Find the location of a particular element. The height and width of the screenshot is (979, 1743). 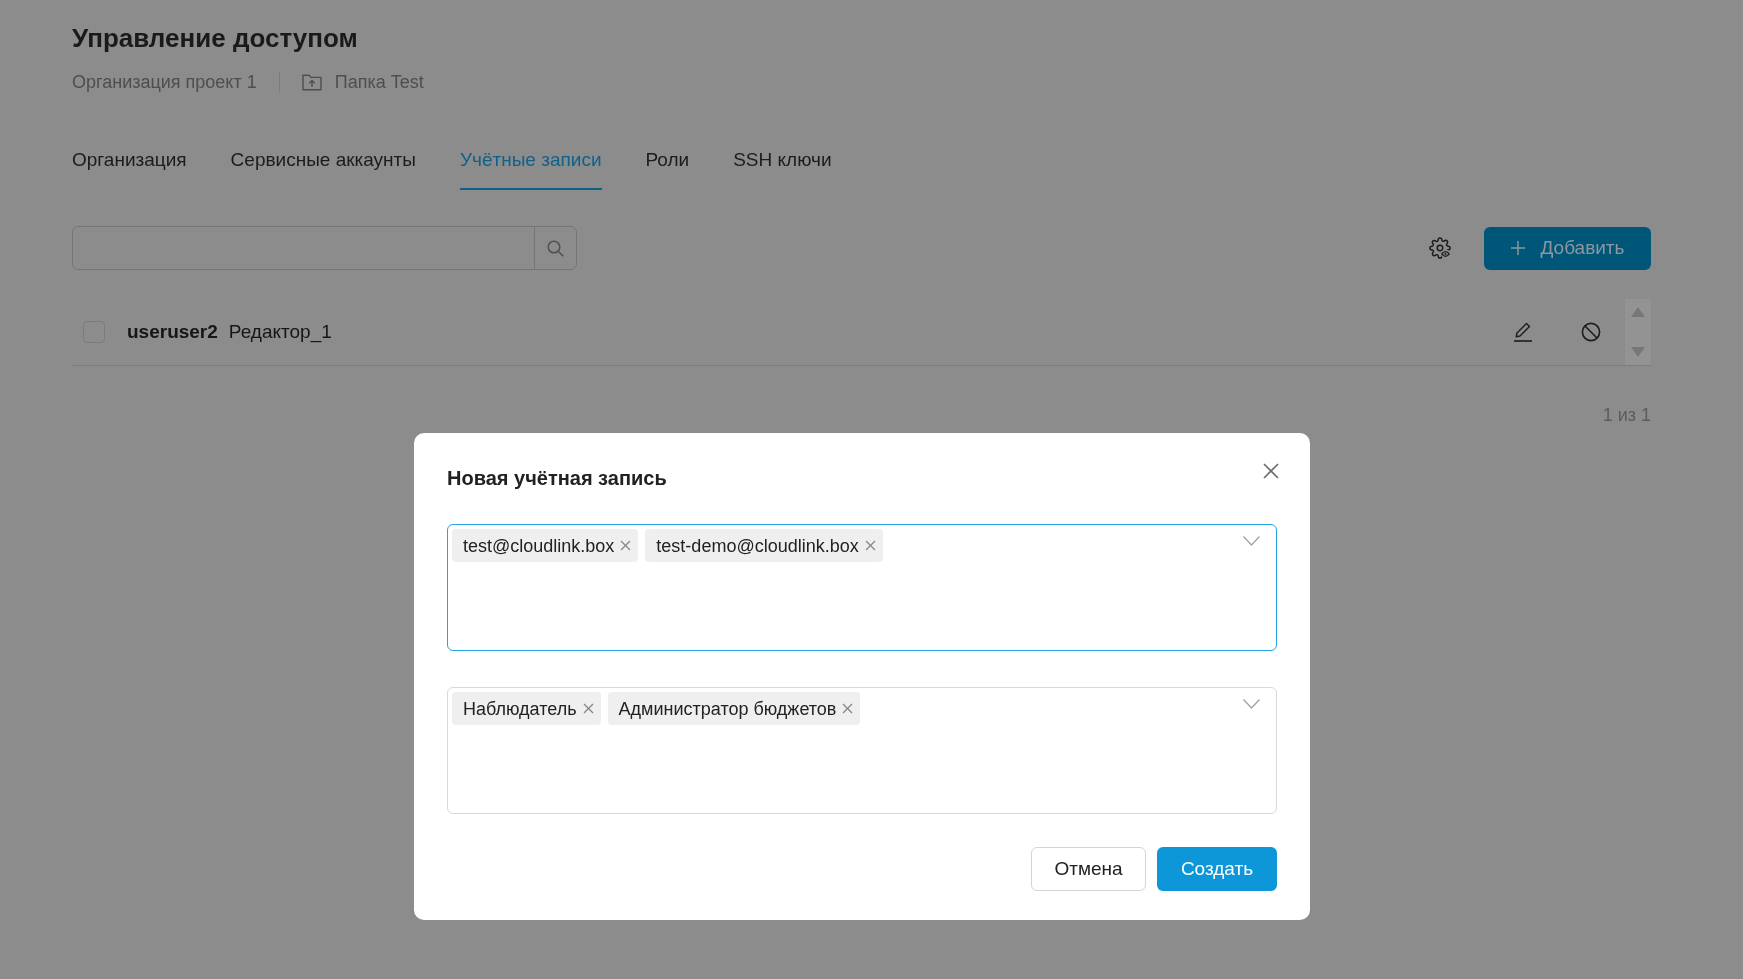

tag-text: Наблюдатель is located at coordinates (520, 709).